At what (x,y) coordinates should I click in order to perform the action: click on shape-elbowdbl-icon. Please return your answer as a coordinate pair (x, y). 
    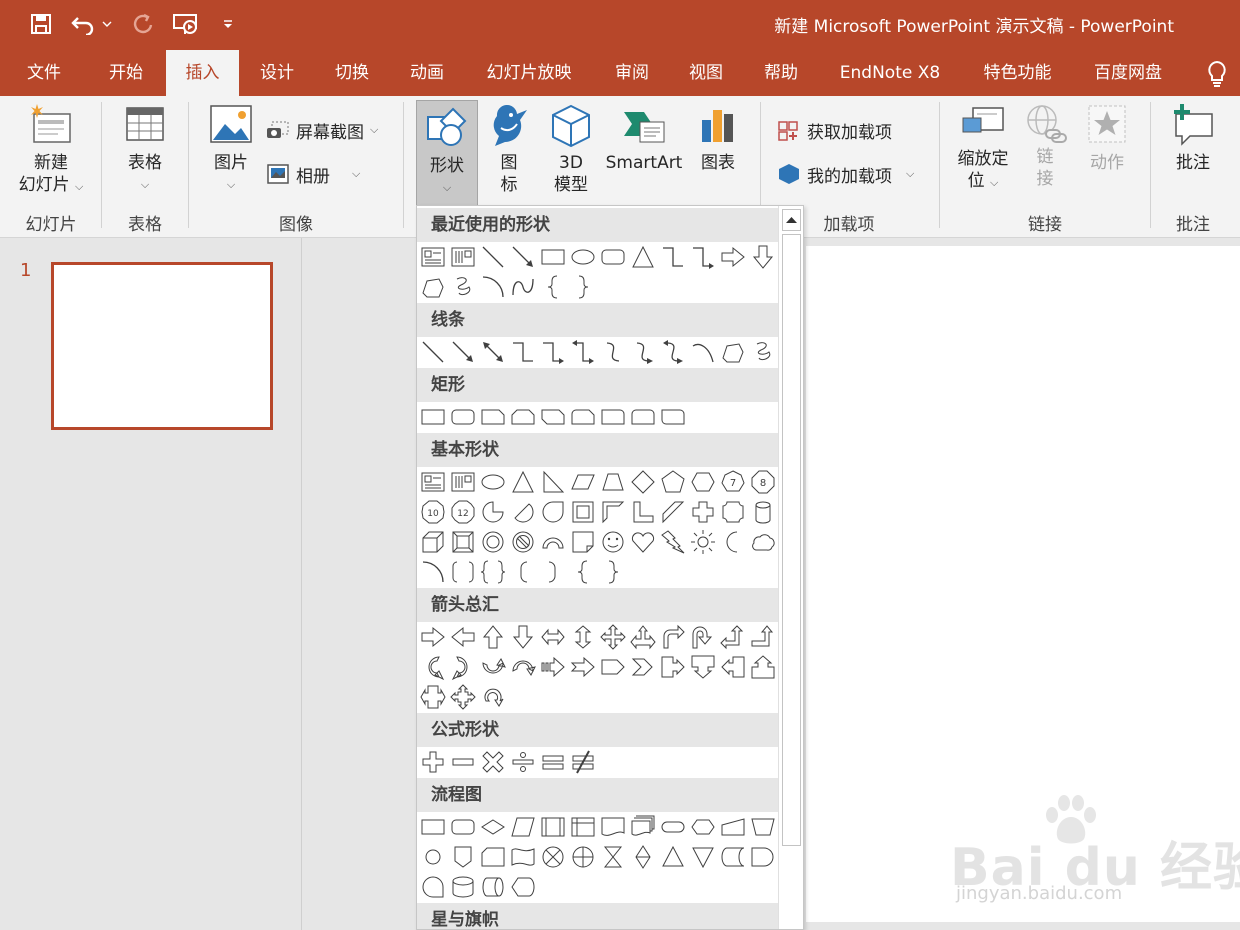
    Looking at the image, I should click on (583, 352).